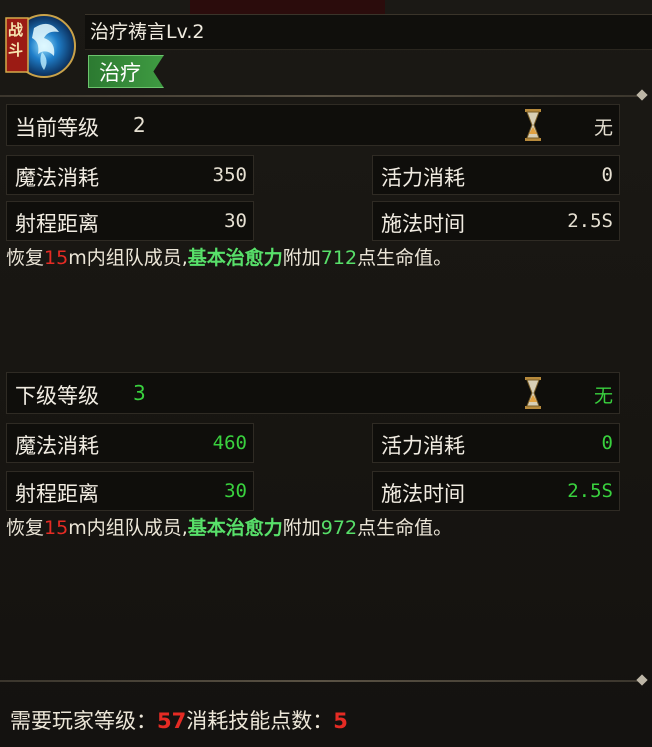 This screenshot has height=747, width=652. What do you see at coordinates (229, 443) in the screenshot?
I see `next-mana-value: 460` at bounding box center [229, 443].